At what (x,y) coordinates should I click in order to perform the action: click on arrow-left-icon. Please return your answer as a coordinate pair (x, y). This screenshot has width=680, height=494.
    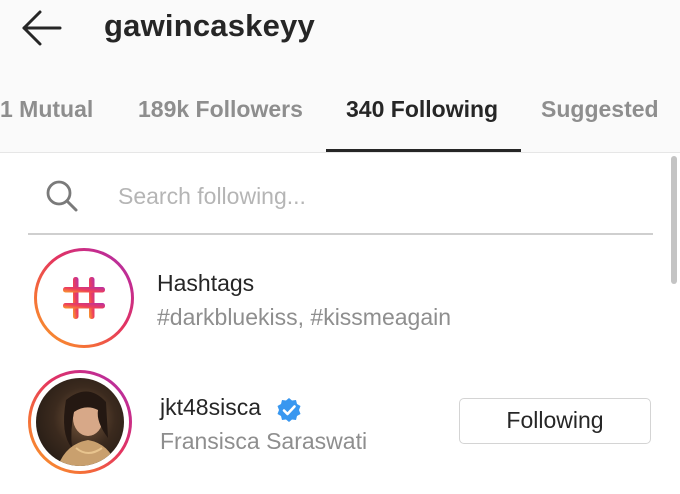
    Looking at the image, I should click on (42, 28).